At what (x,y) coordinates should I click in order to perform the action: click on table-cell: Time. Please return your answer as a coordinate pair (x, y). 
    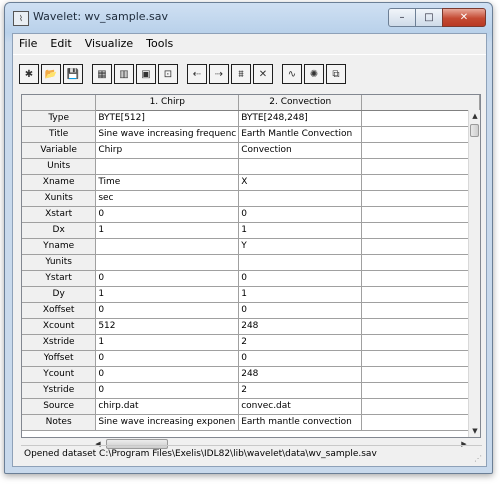
    Looking at the image, I should click on (167, 182).